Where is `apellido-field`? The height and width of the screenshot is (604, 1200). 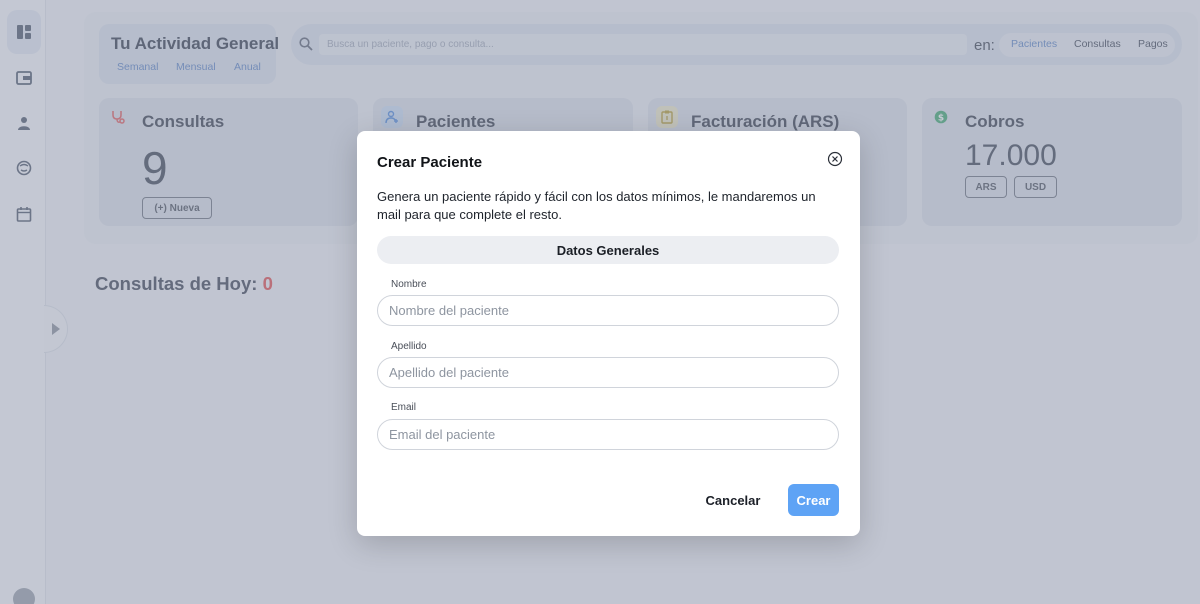
apellido-field is located at coordinates (608, 372).